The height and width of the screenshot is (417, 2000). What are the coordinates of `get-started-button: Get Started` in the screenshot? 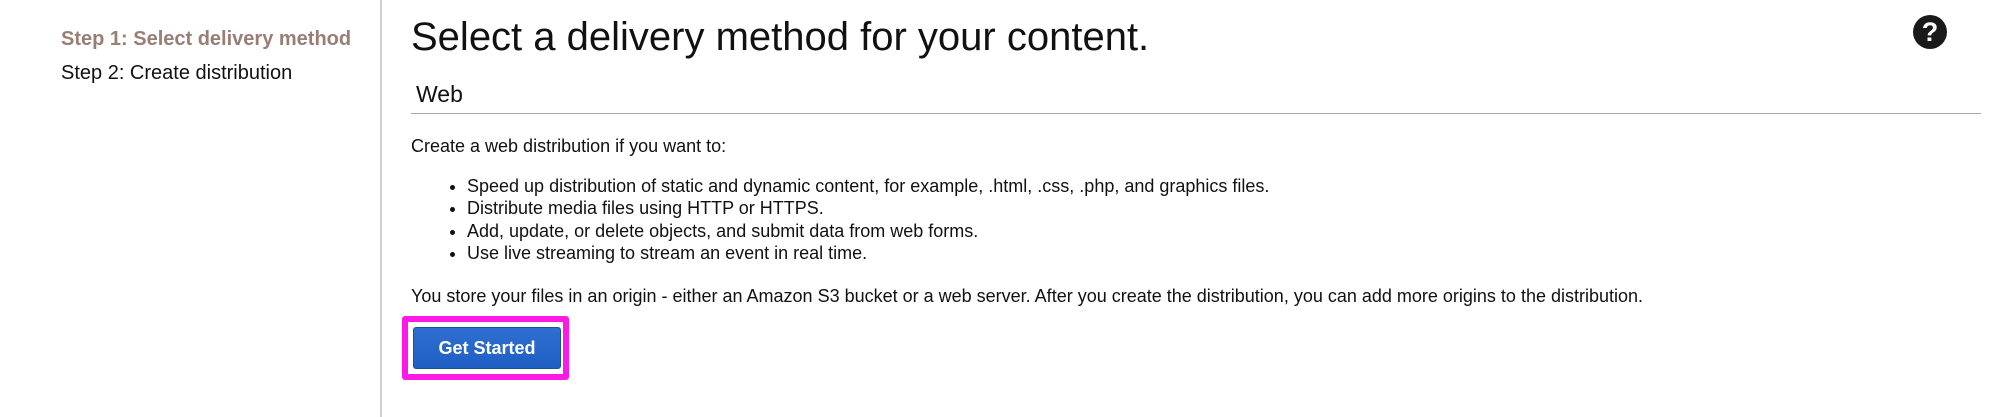 It's located at (487, 348).